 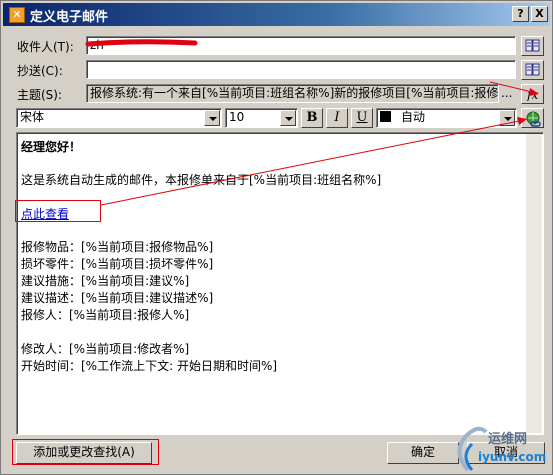 What do you see at coordinates (337, 118) in the screenshot?
I see `italic-button: I` at bounding box center [337, 118].